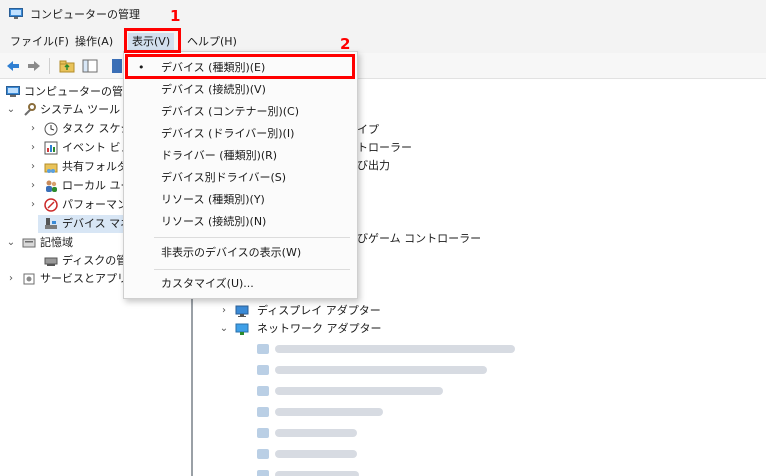  I want to click on menu-bar: ファイル(F) 操作(A) 表示(V) ヘルプ(H), so click(383, 41).